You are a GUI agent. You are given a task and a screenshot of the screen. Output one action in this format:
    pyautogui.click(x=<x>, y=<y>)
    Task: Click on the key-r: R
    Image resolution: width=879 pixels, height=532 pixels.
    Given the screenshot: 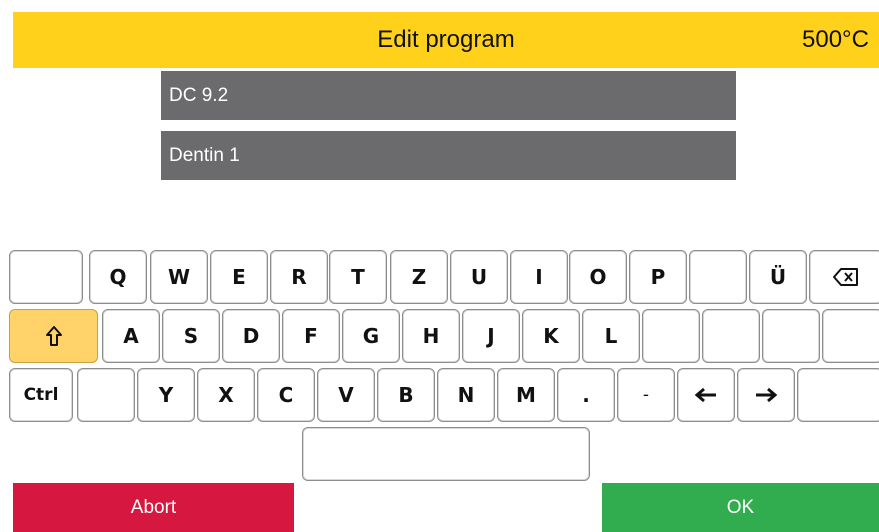 What is the action you would take?
    pyautogui.click(x=299, y=277)
    